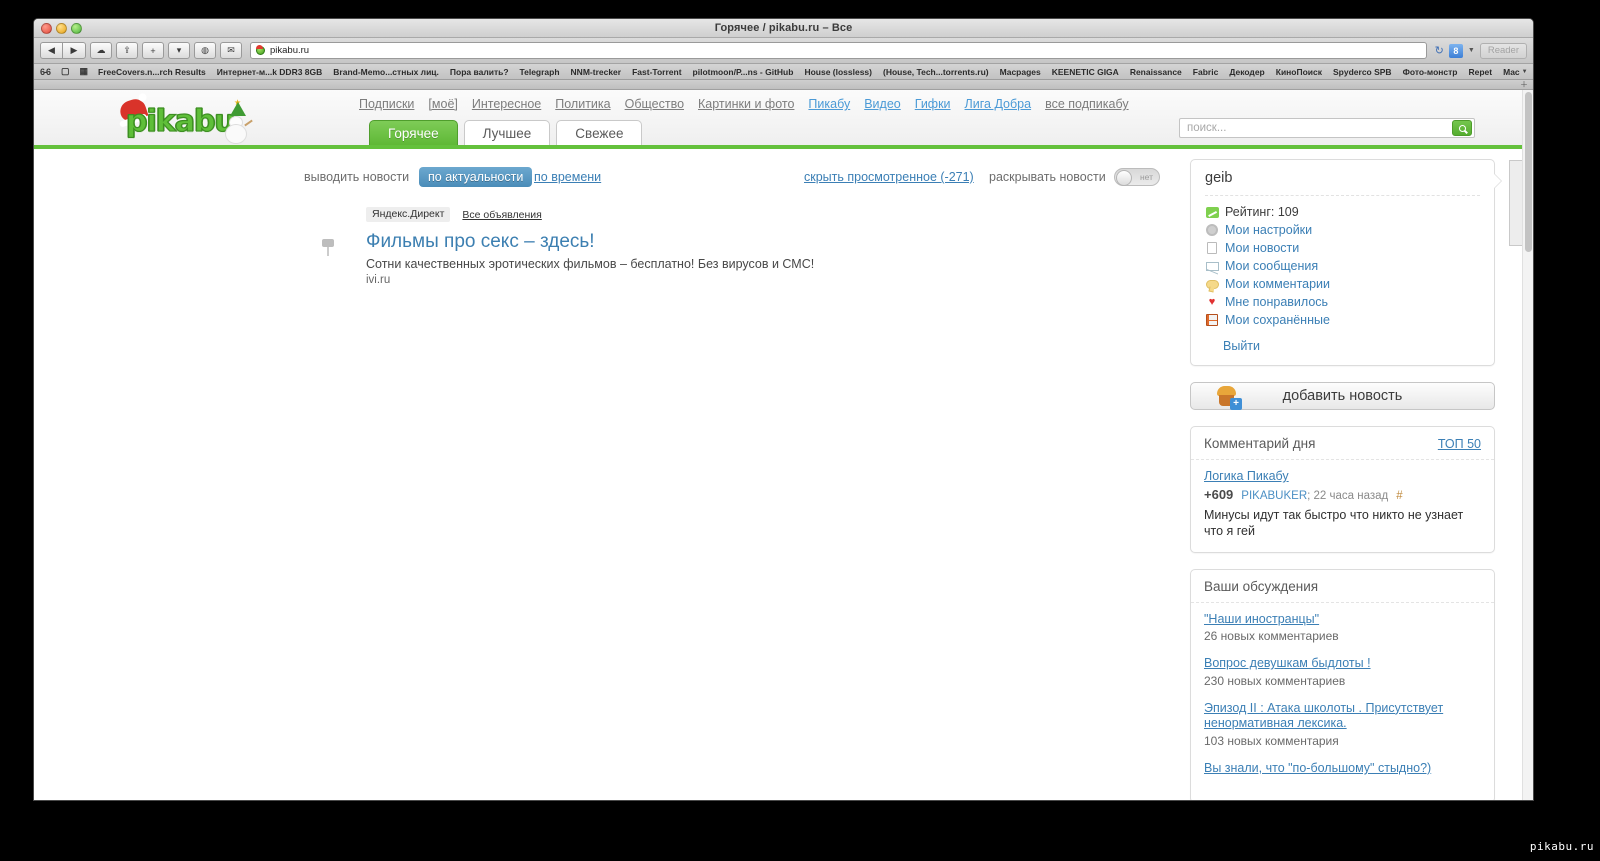  I want to click on page-scrollbar, so click(1527, 445).